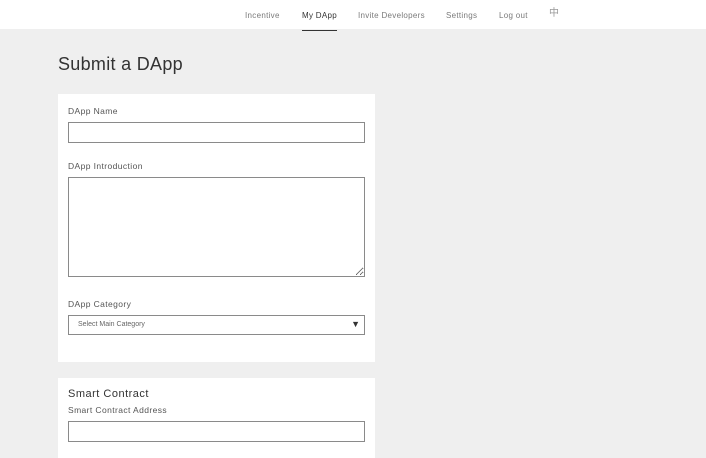  I want to click on nav-item-my-dapp: My DApp, so click(319, 21).